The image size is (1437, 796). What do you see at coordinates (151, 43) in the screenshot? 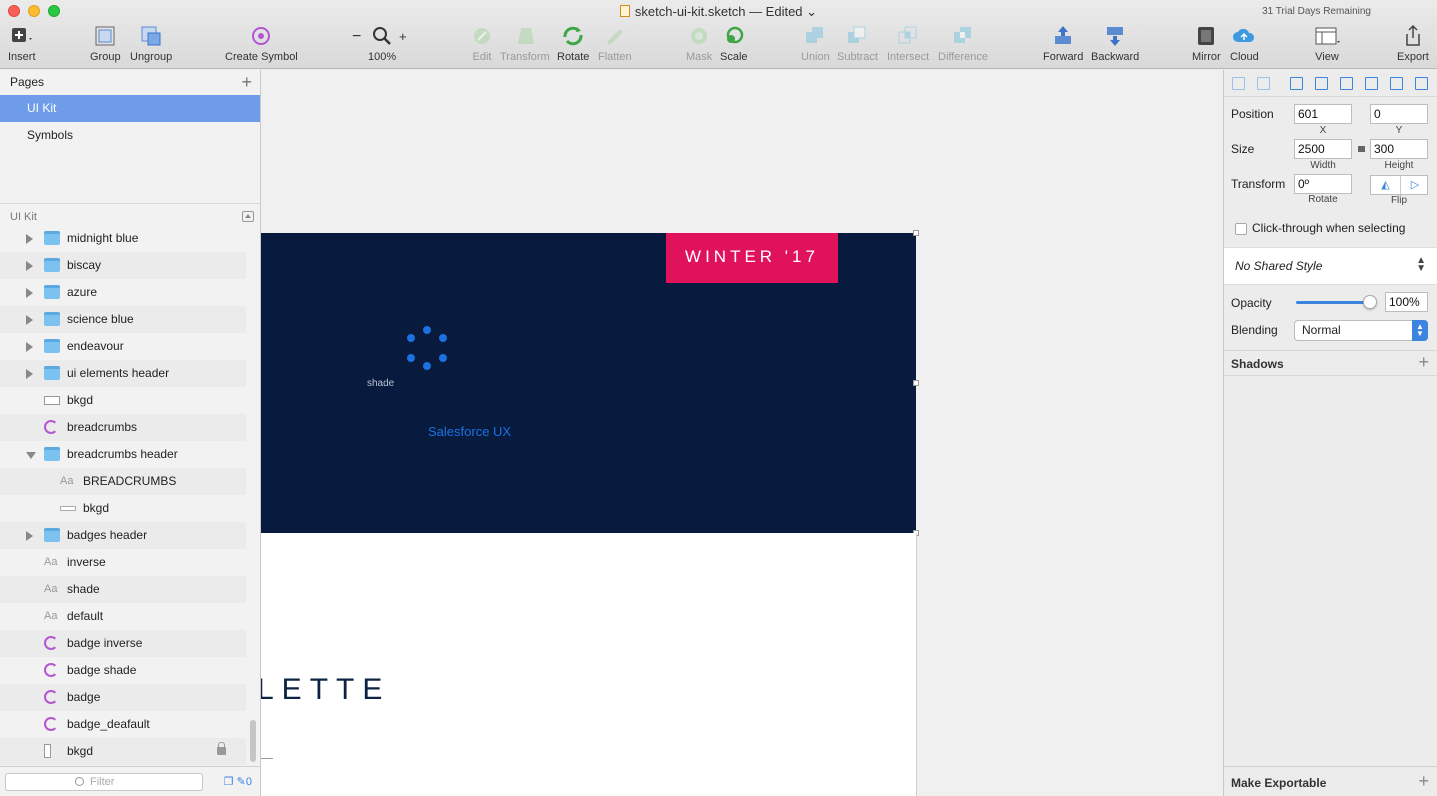
I see `ungroup-button: Ungroup` at bounding box center [151, 43].